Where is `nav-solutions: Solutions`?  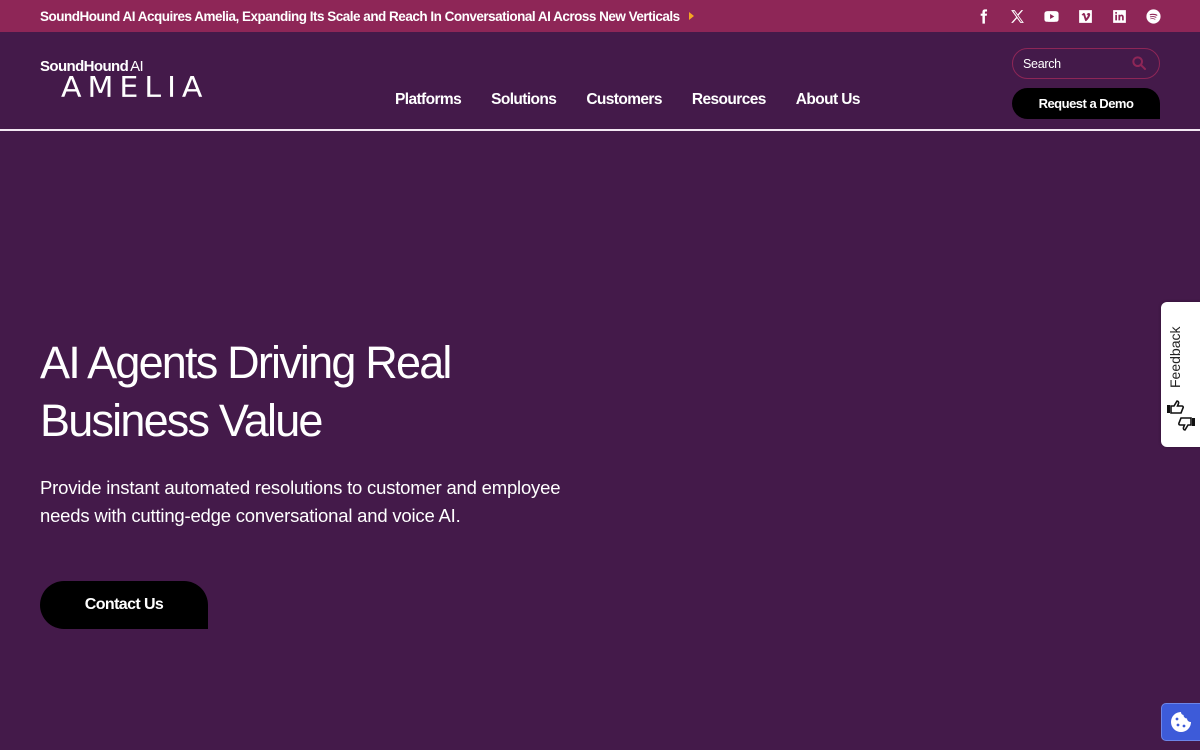
nav-solutions: Solutions is located at coordinates (524, 100).